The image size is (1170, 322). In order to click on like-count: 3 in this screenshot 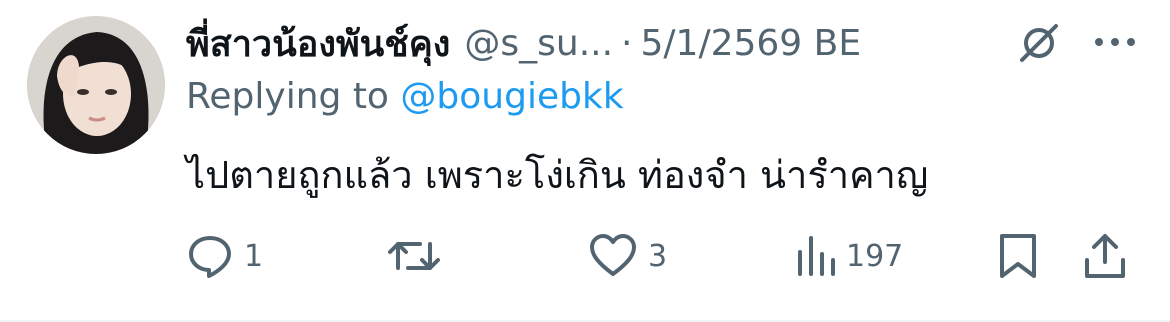, I will do `click(658, 256)`.